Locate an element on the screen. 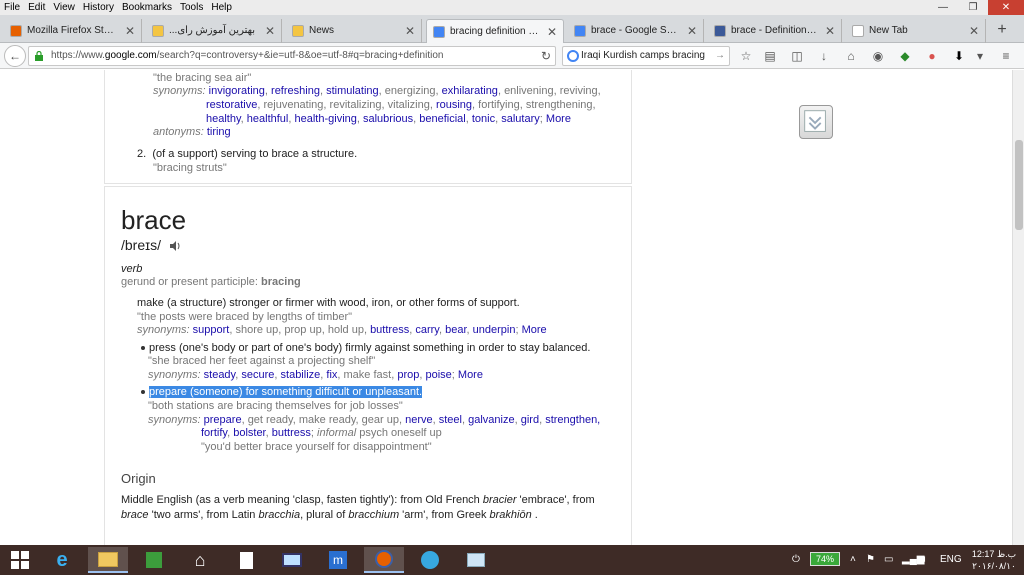 The image size is (1024, 575). network-adapter-icon: ▭ is located at coordinates (888, 560).